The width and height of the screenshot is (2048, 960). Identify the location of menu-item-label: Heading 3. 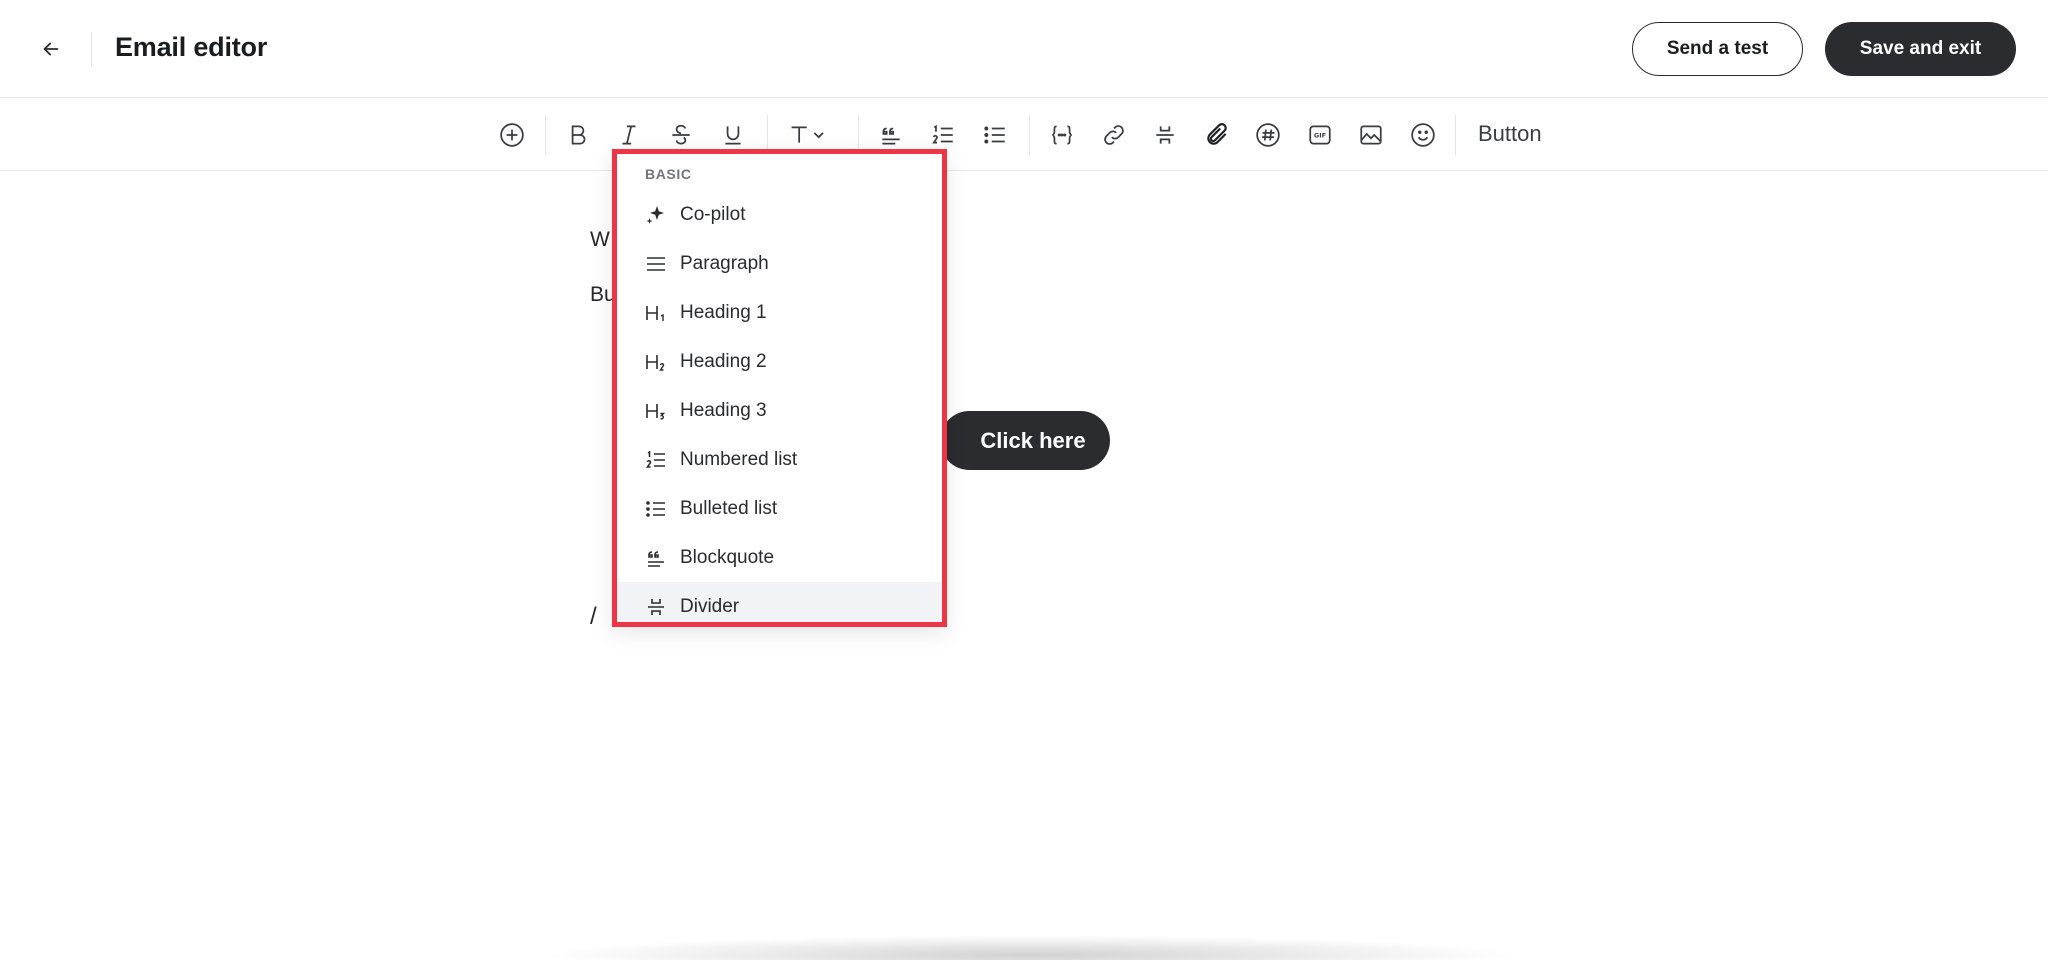
(723, 410).